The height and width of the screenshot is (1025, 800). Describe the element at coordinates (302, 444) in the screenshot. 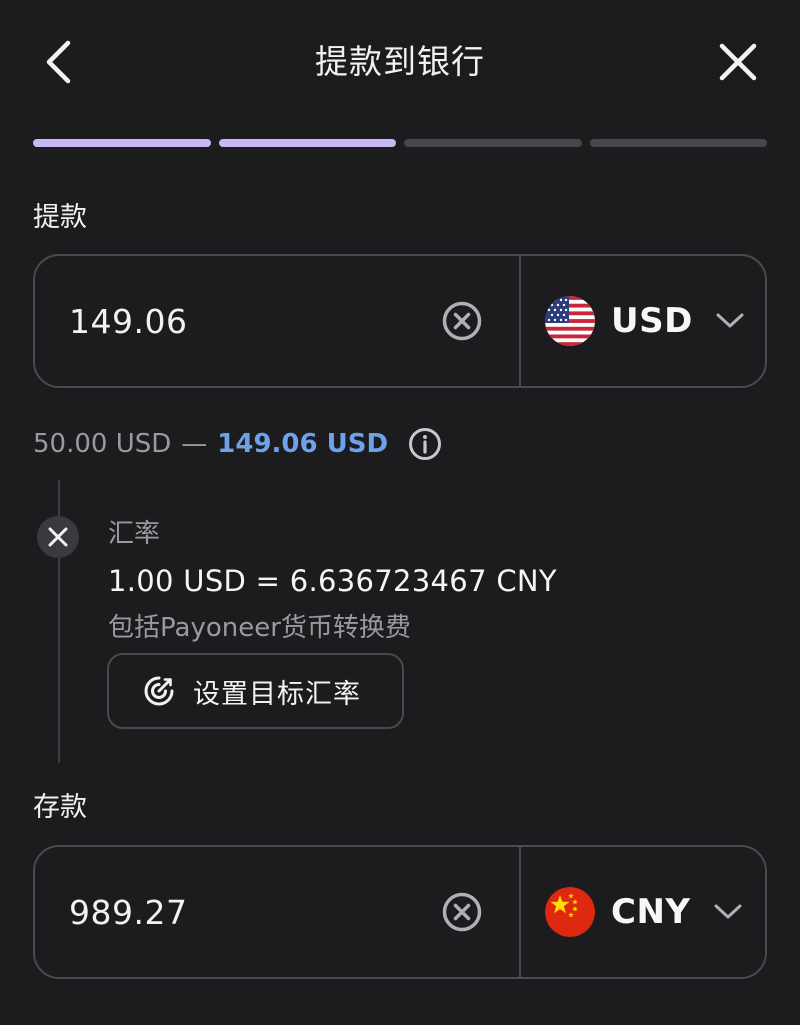

I see `limit-max: 149.06 USD` at that location.